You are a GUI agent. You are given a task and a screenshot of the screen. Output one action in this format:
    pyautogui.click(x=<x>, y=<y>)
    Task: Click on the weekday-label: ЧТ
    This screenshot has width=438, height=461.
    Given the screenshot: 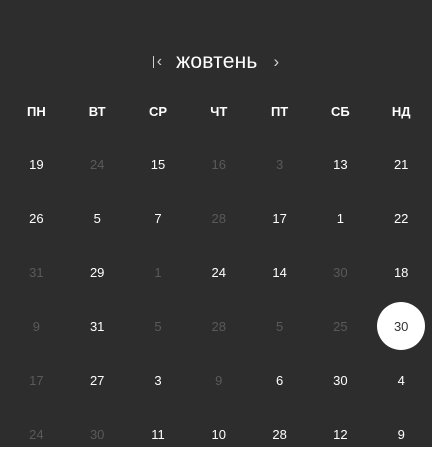 What is the action you would take?
    pyautogui.click(x=219, y=111)
    